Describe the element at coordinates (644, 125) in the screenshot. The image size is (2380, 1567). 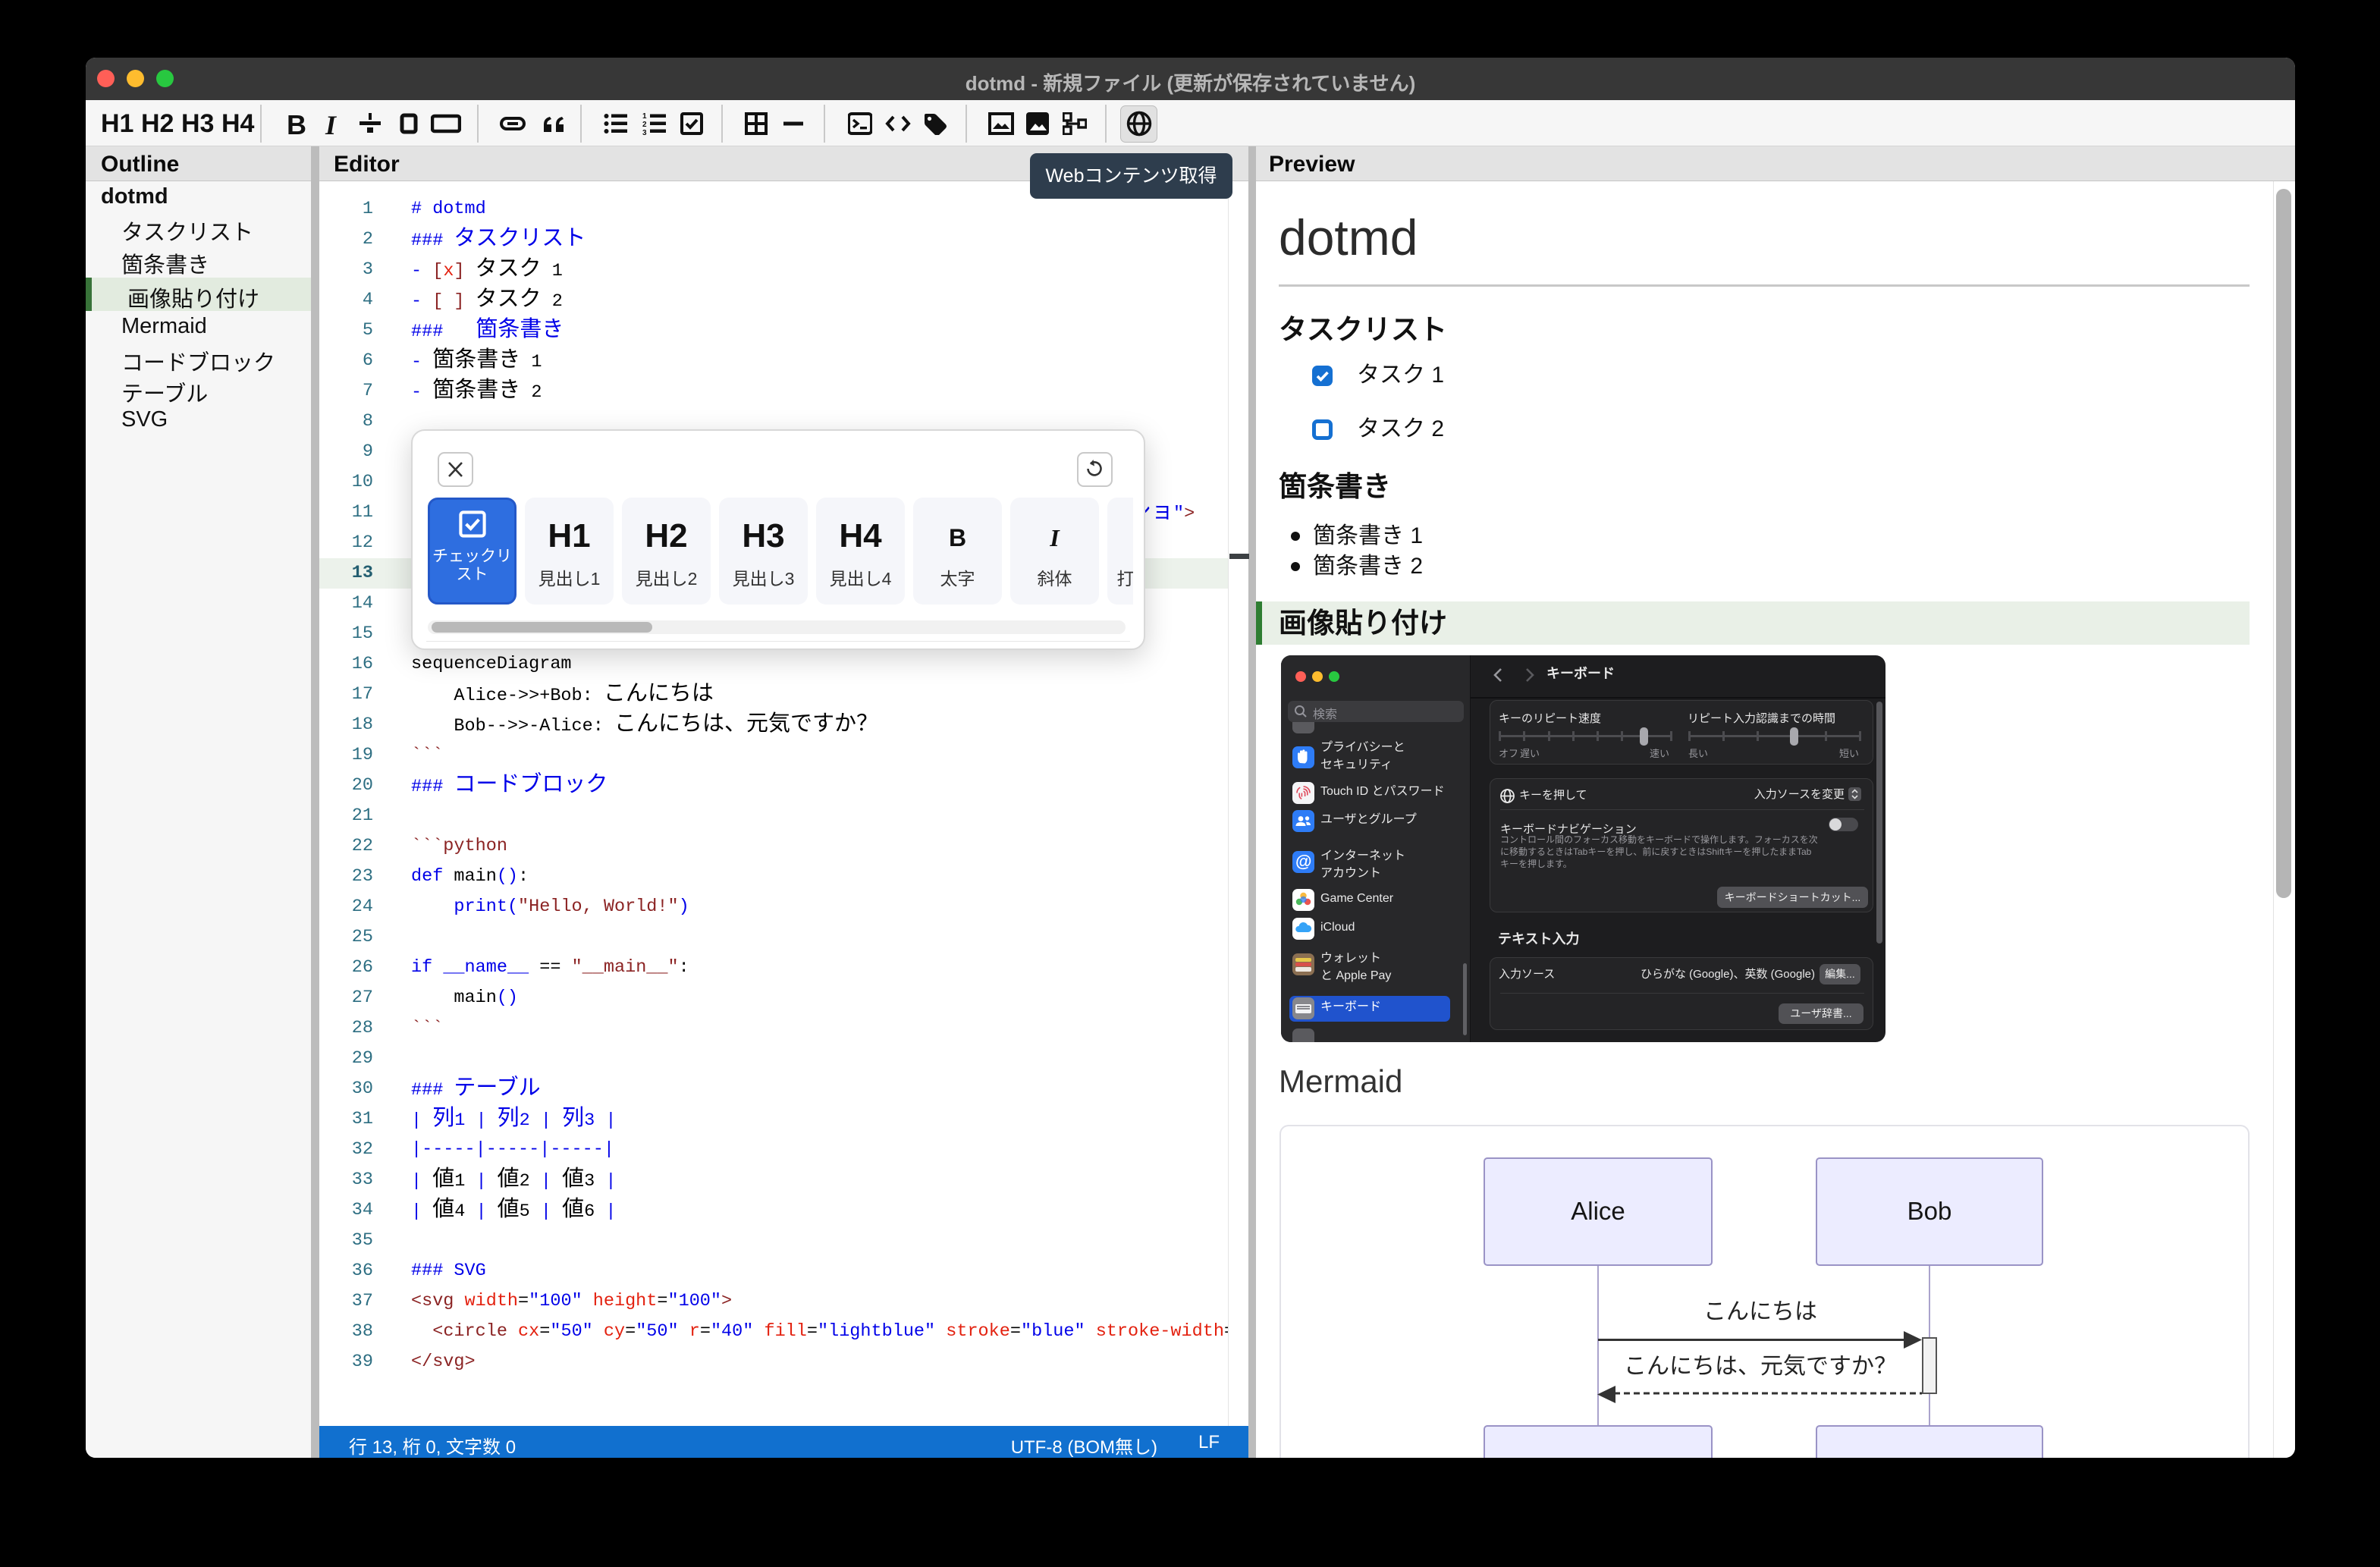
I see `svg-text: 2` at that location.